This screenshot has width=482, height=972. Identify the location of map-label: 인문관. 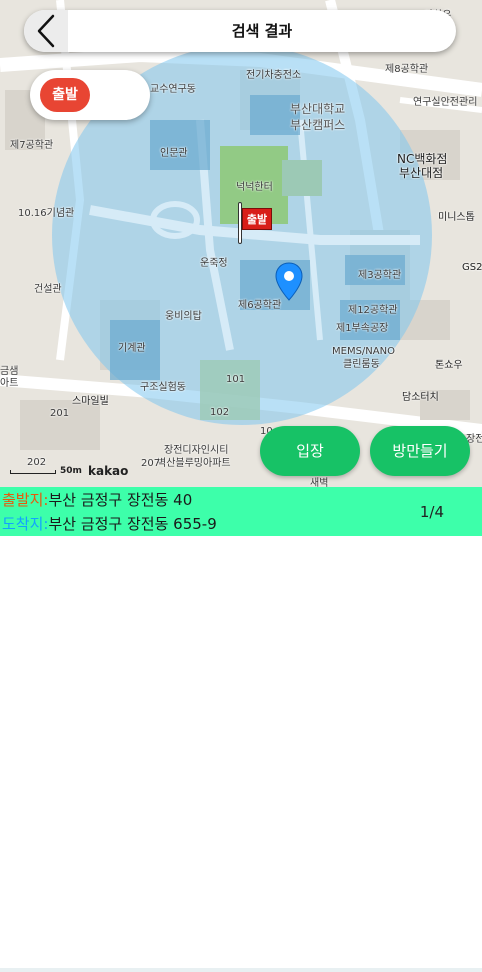
(174, 153).